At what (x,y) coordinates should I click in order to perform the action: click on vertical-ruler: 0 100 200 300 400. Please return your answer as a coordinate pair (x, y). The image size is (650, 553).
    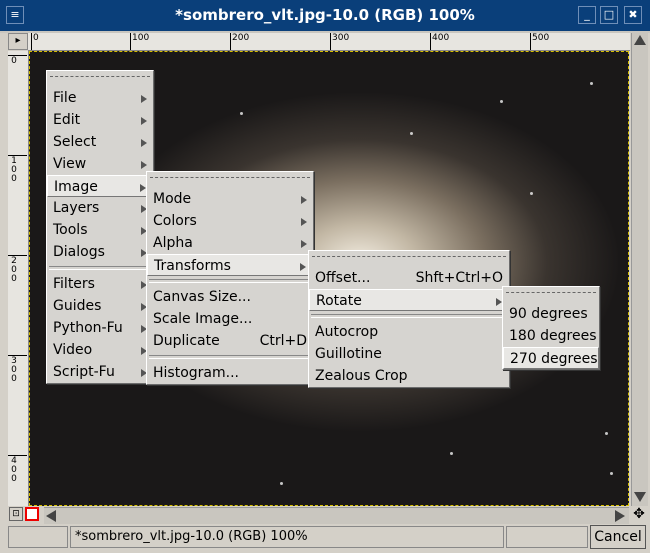
    Looking at the image, I should click on (18, 278).